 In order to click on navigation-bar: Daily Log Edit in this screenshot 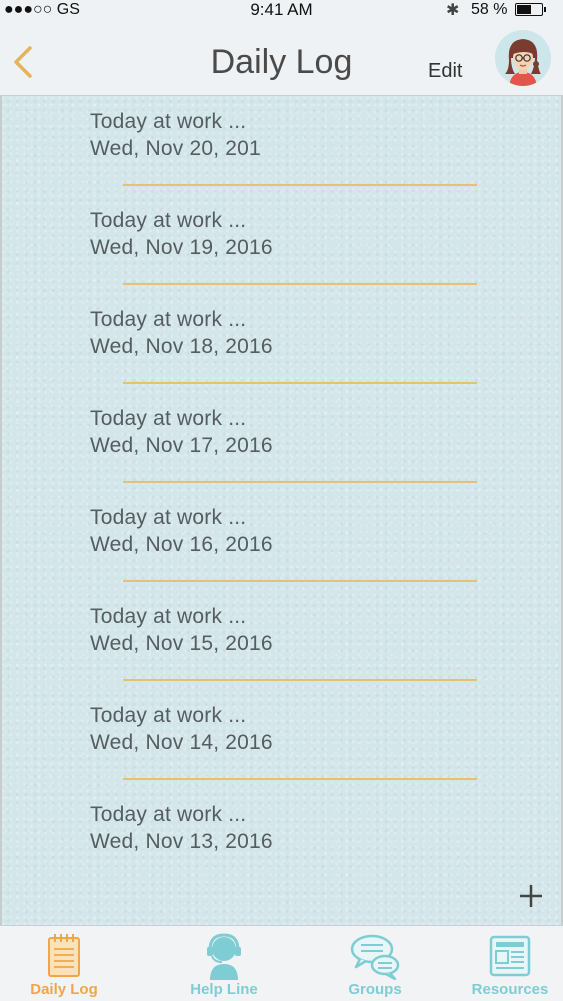, I will do `click(281, 59)`.